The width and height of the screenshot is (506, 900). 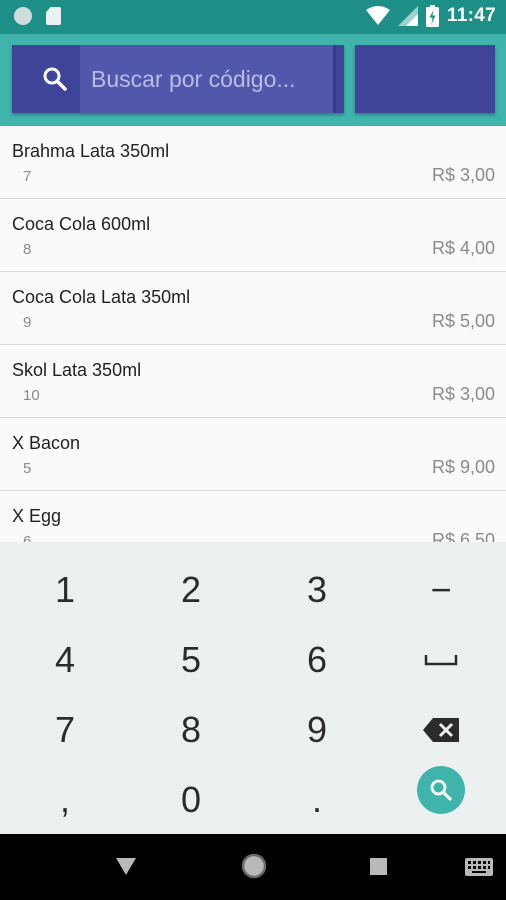 What do you see at coordinates (463, 467) in the screenshot?
I see `product-price: R$ 9,00` at bounding box center [463, 467].